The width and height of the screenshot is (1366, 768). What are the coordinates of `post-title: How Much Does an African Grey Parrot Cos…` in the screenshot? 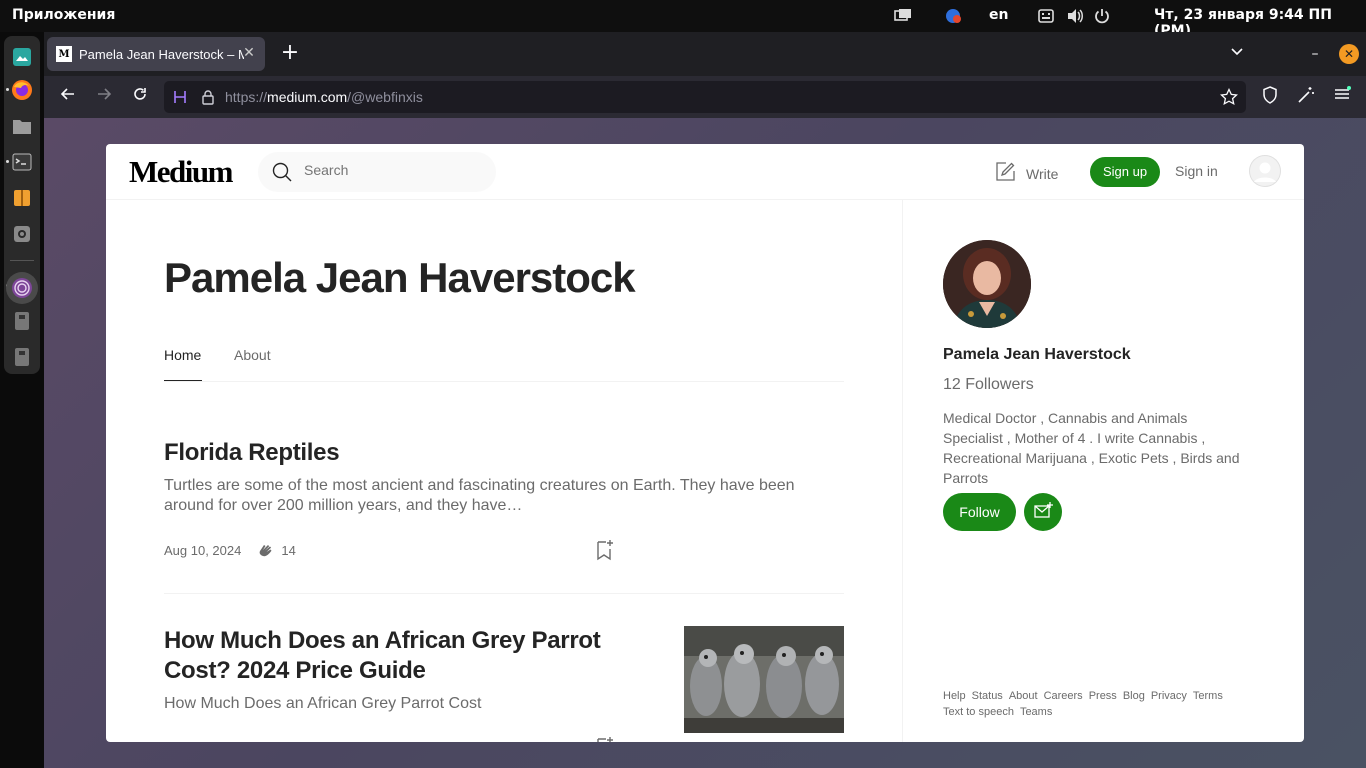 It's located at (394, 656).